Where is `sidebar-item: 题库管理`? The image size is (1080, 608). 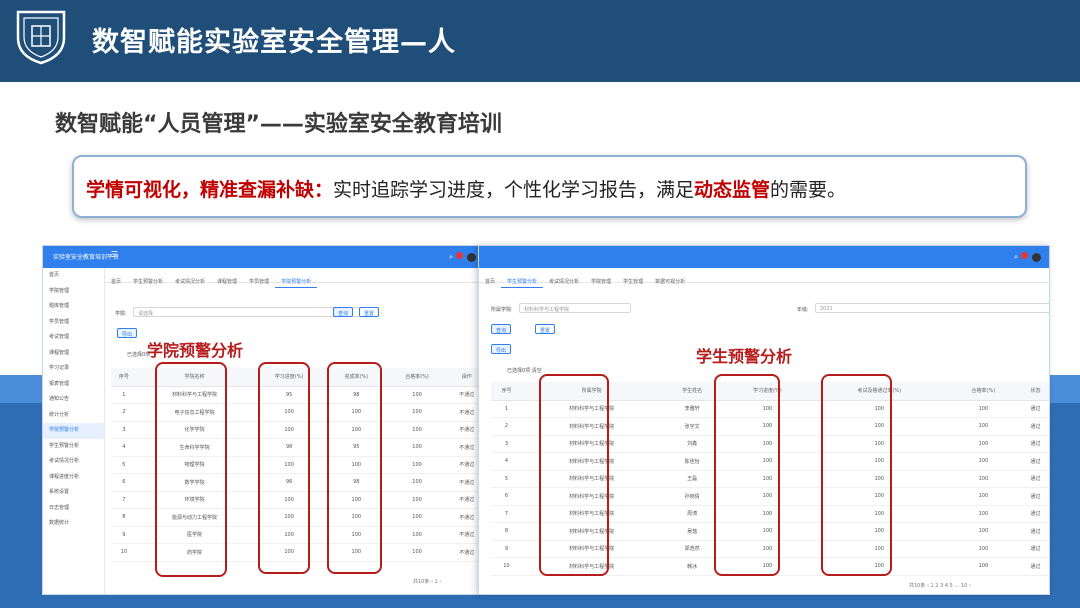
sidebar-item: 题库管理 is located at coordinates (73, 307).